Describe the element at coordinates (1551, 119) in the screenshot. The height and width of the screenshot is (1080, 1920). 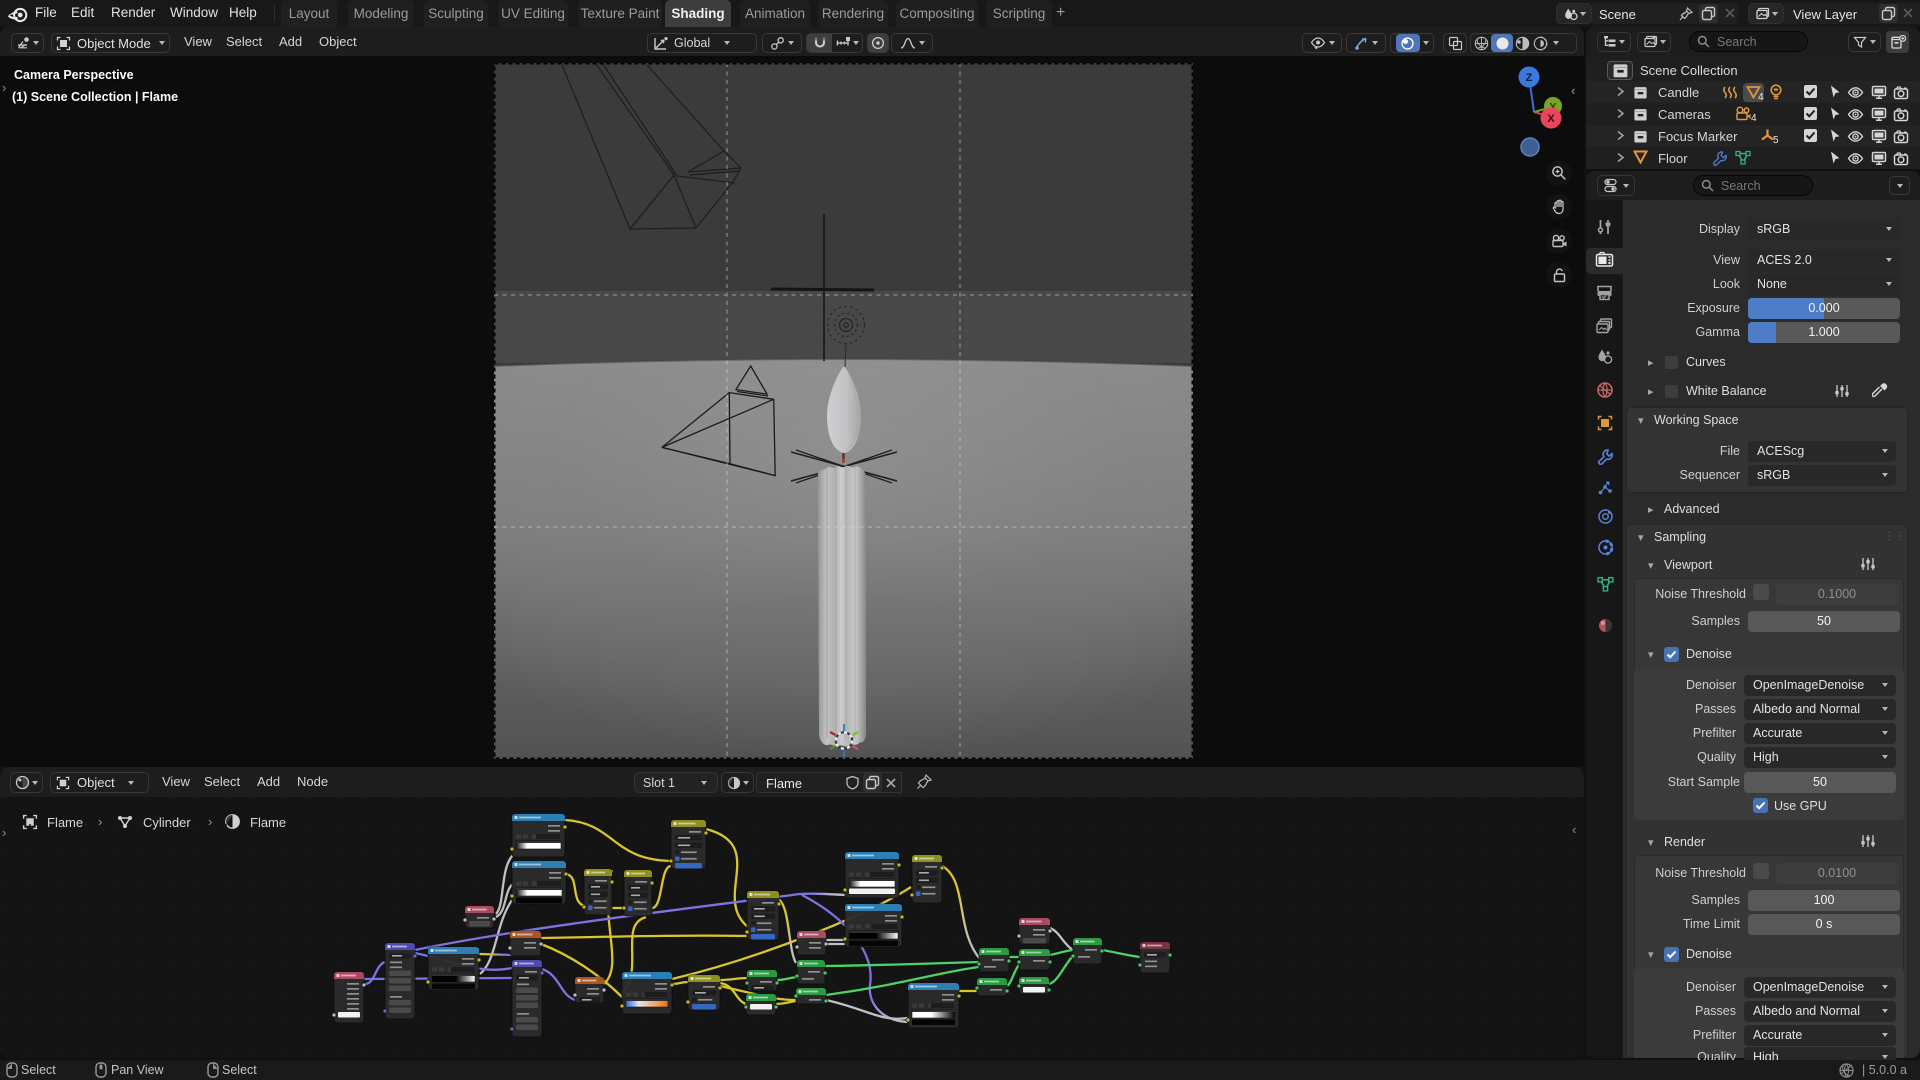
I see `svg-text: X` at that location.